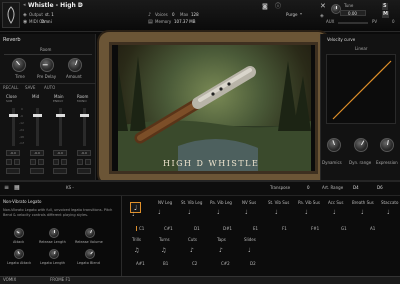  I want to click on instrument-title: Whistle - High D, so click(55, 6).